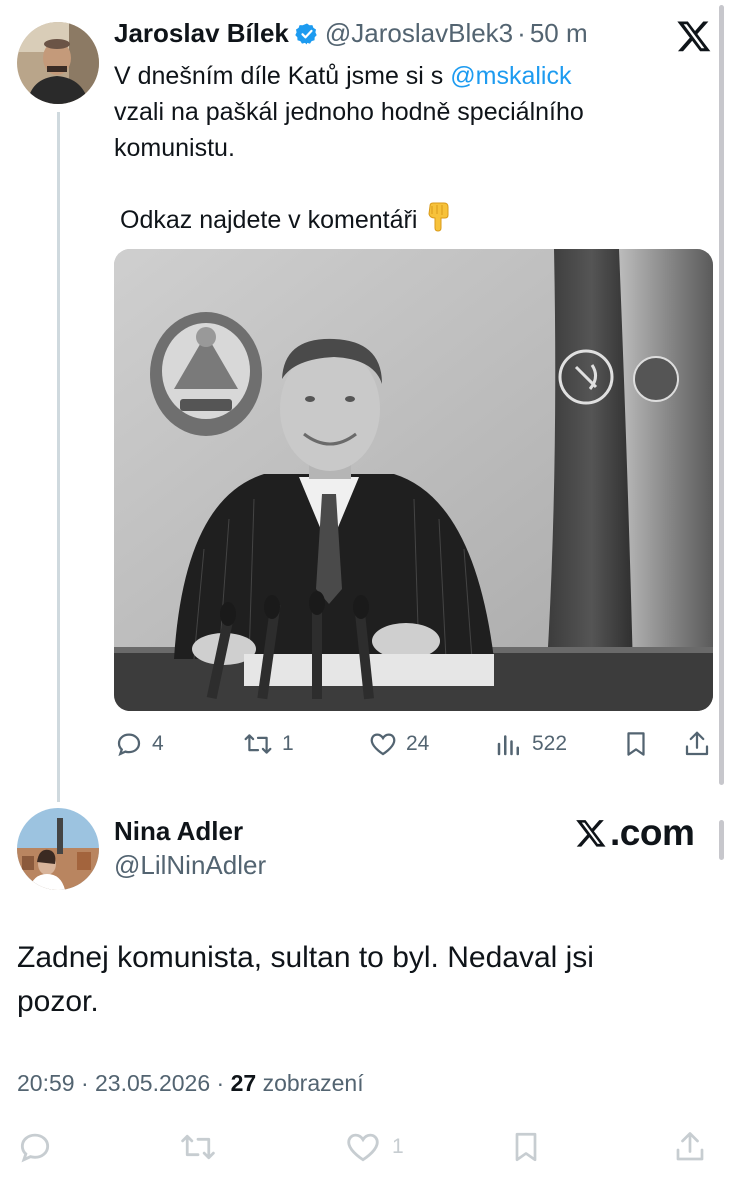  I want to click on watermark-text: com, so click(657, 832).